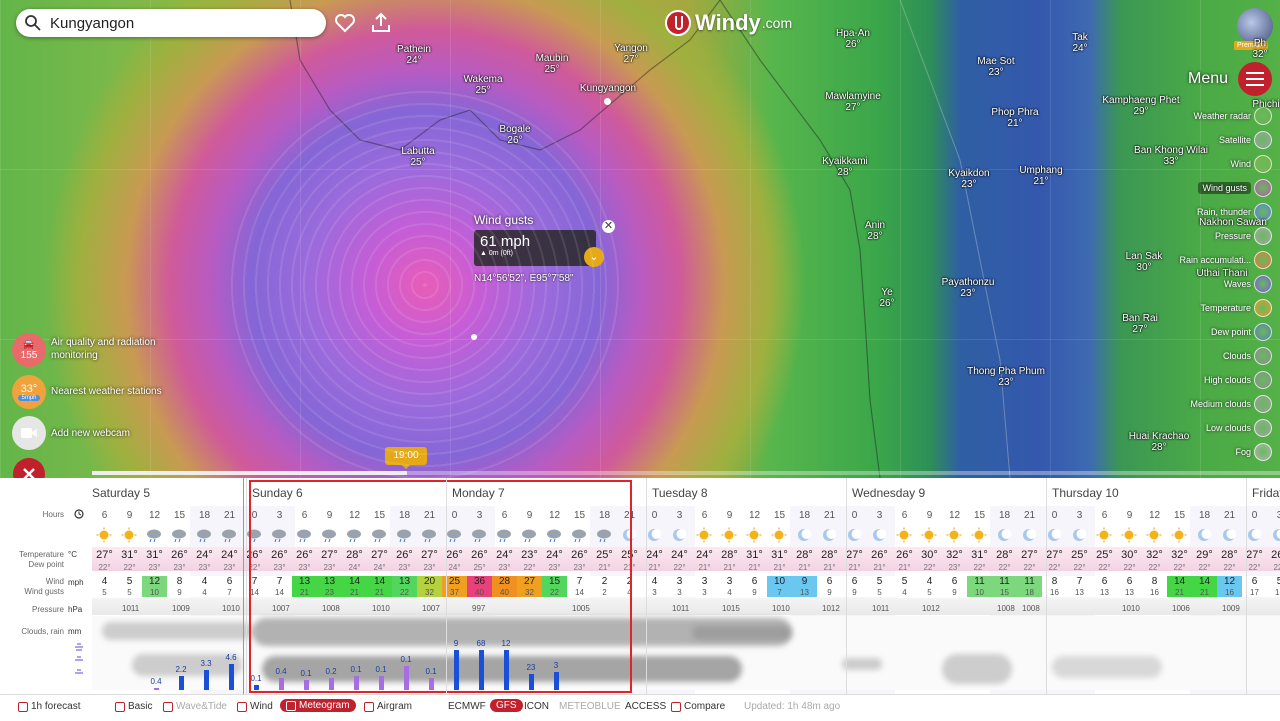 The image size is (1280, 721). I want to click on temperature-unit: °C, so click(72, 554).